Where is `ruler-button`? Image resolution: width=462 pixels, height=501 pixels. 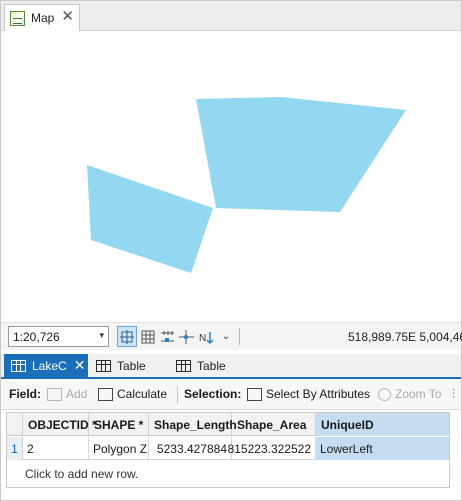 ruler-button is located at coordinates (167, 336).